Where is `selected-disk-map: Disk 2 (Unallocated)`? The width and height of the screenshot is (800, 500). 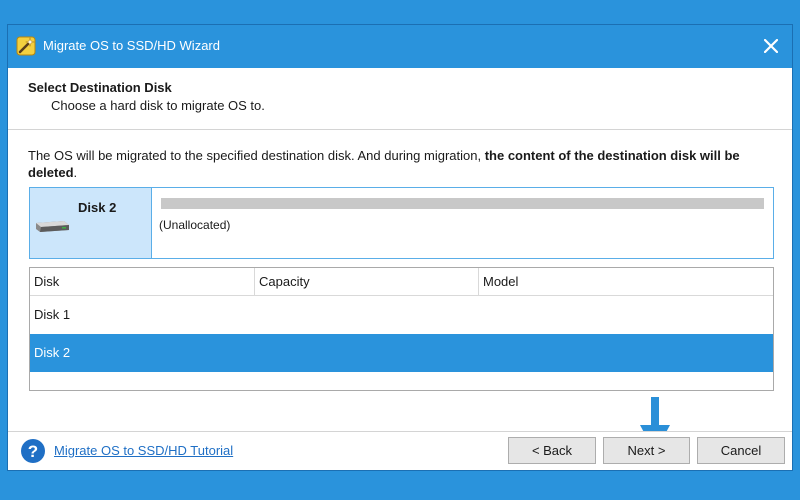
selected-disk-map: Disk 2 (Unallocated) is located at coordinates (401, 223).